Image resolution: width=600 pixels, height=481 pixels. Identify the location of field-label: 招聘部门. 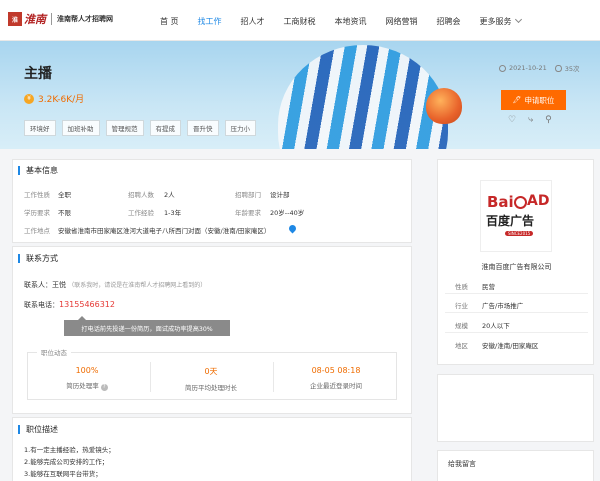
(248, 195).